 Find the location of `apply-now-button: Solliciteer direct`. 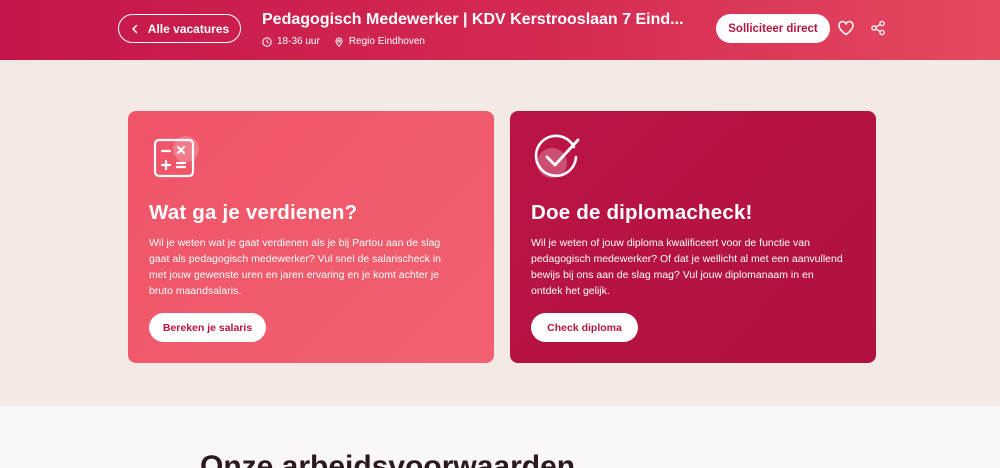

apply-now-button: Solliciteer direct is located at coordinates (773, 28).